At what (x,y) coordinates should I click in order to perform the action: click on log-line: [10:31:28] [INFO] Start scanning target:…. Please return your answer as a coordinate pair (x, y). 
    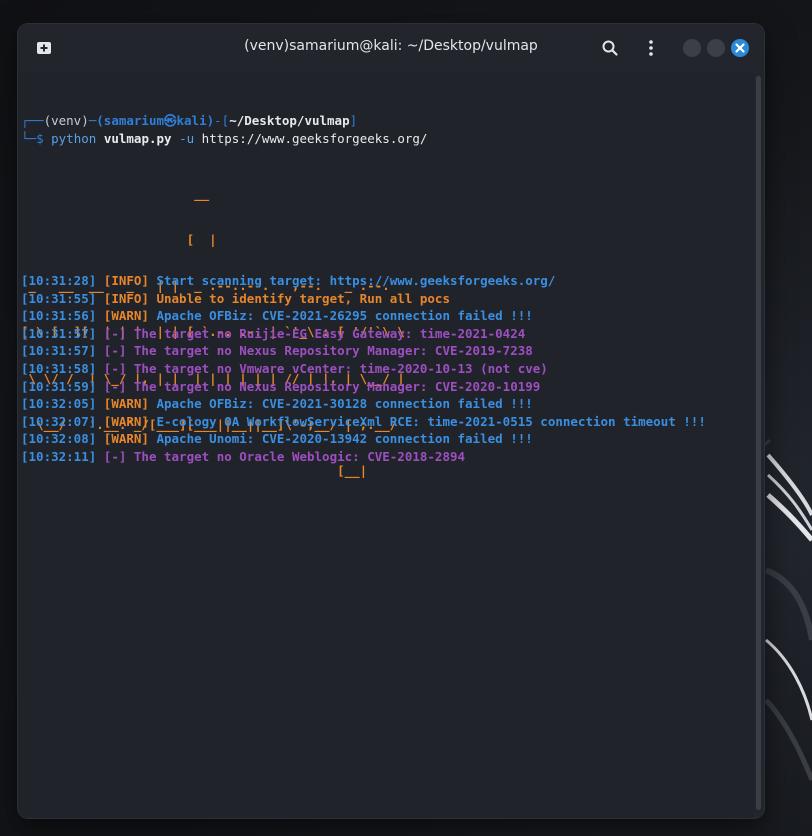
    Looking at the image, I should click on (288, 281).